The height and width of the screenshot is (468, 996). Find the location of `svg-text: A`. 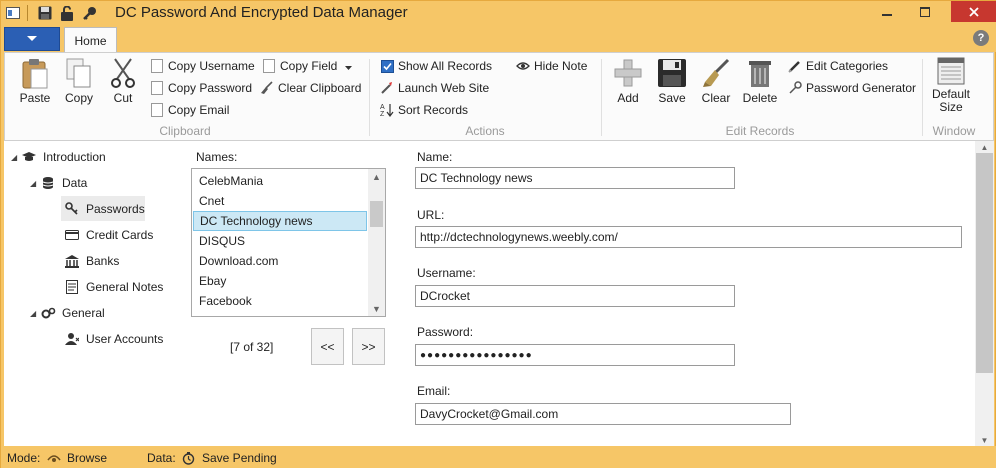

svg-text: A is located at coordinates (382, 107).